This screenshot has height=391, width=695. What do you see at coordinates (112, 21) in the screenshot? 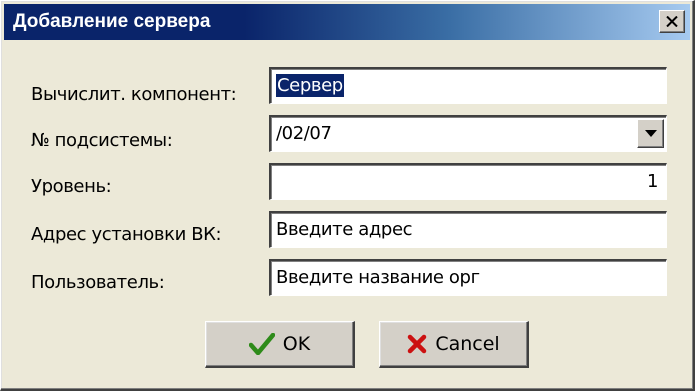
I see `dialog-title: Добавление сервера` at bounding box center [112, 21].